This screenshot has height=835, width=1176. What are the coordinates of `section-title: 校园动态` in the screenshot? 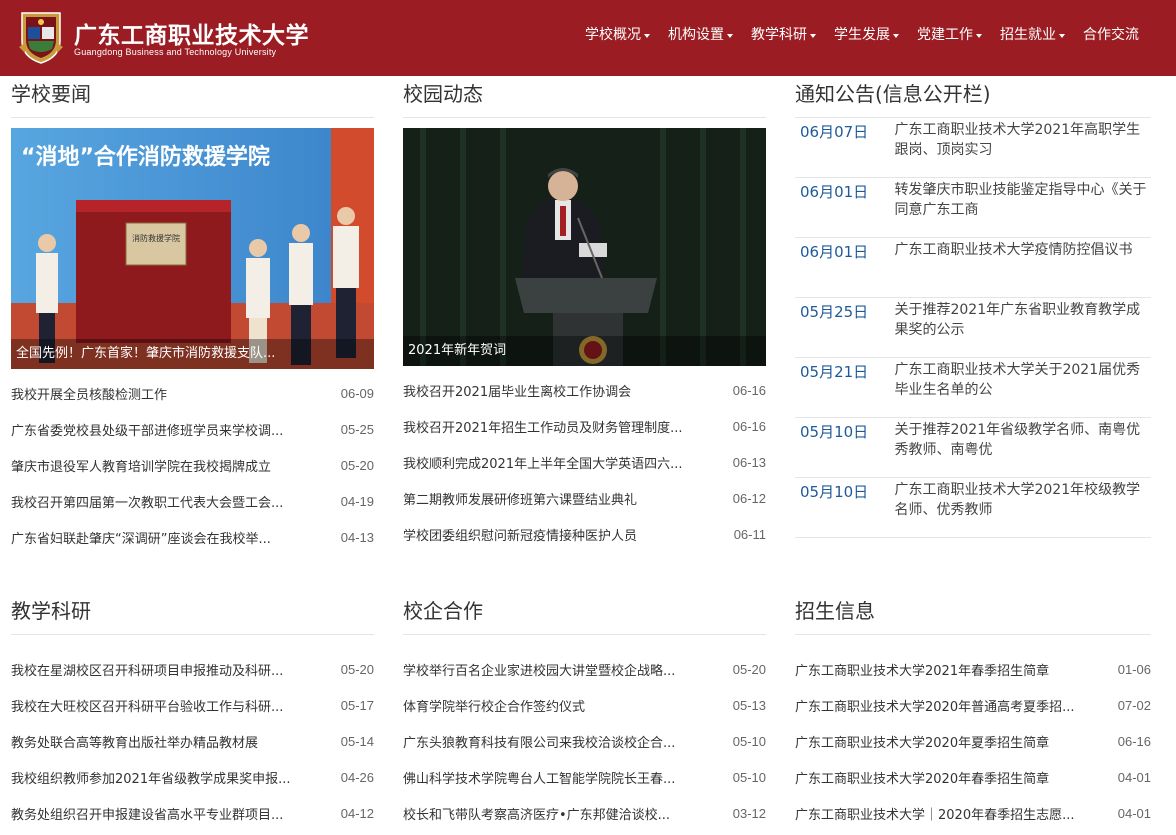 It's located at (584, 97).